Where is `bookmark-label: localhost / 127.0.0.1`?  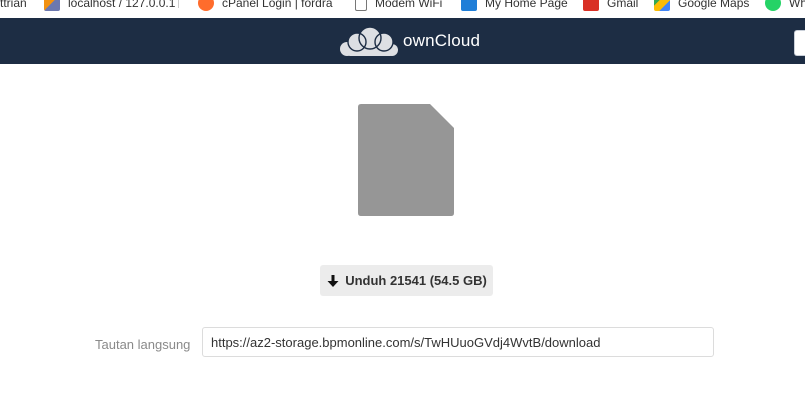 bookmark-label: localhost / 127.0.0.1 is located at coordinates (122, 5).